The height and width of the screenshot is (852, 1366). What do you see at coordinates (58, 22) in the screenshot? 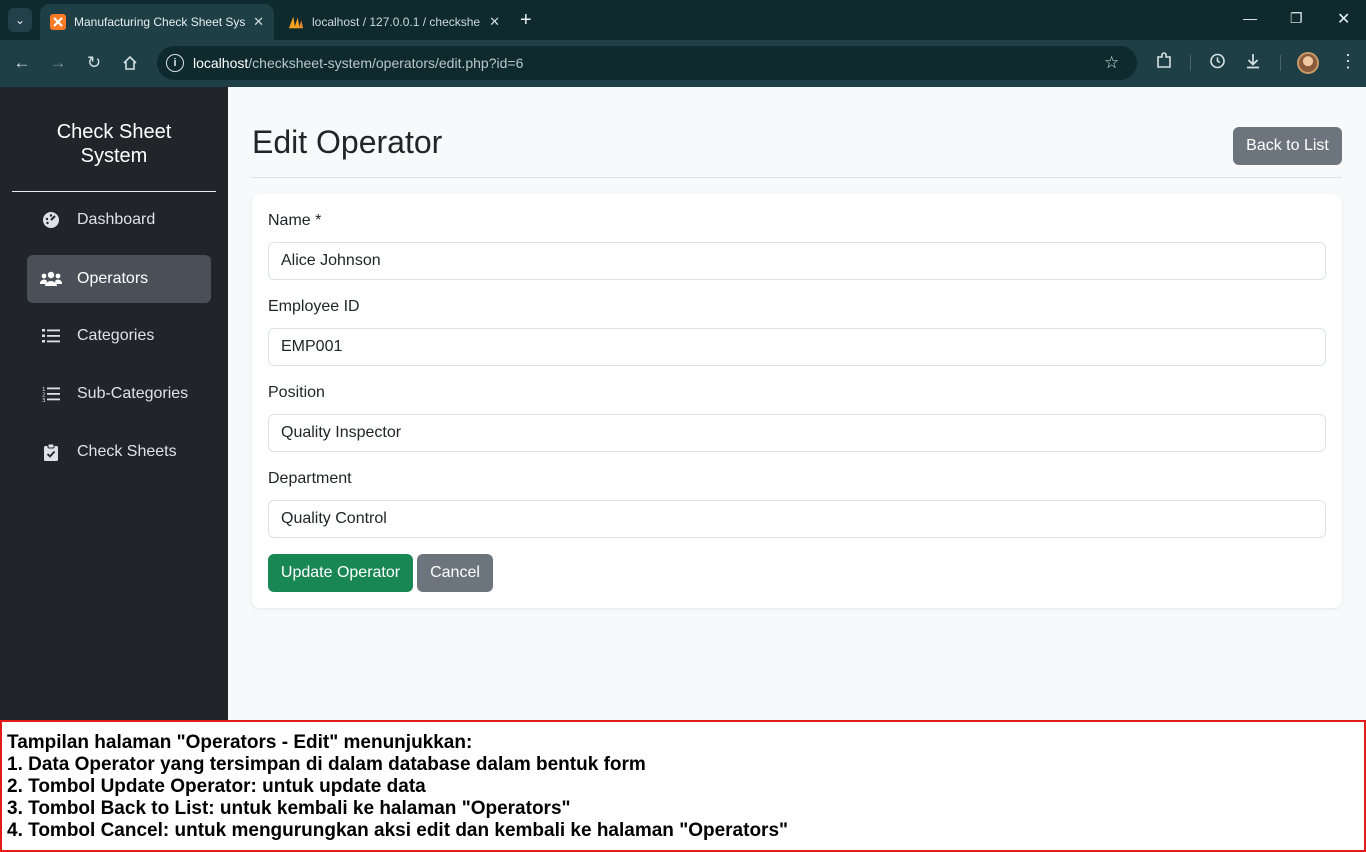
I see `xampp-favicon-icon` at bounding box center [58, 22].